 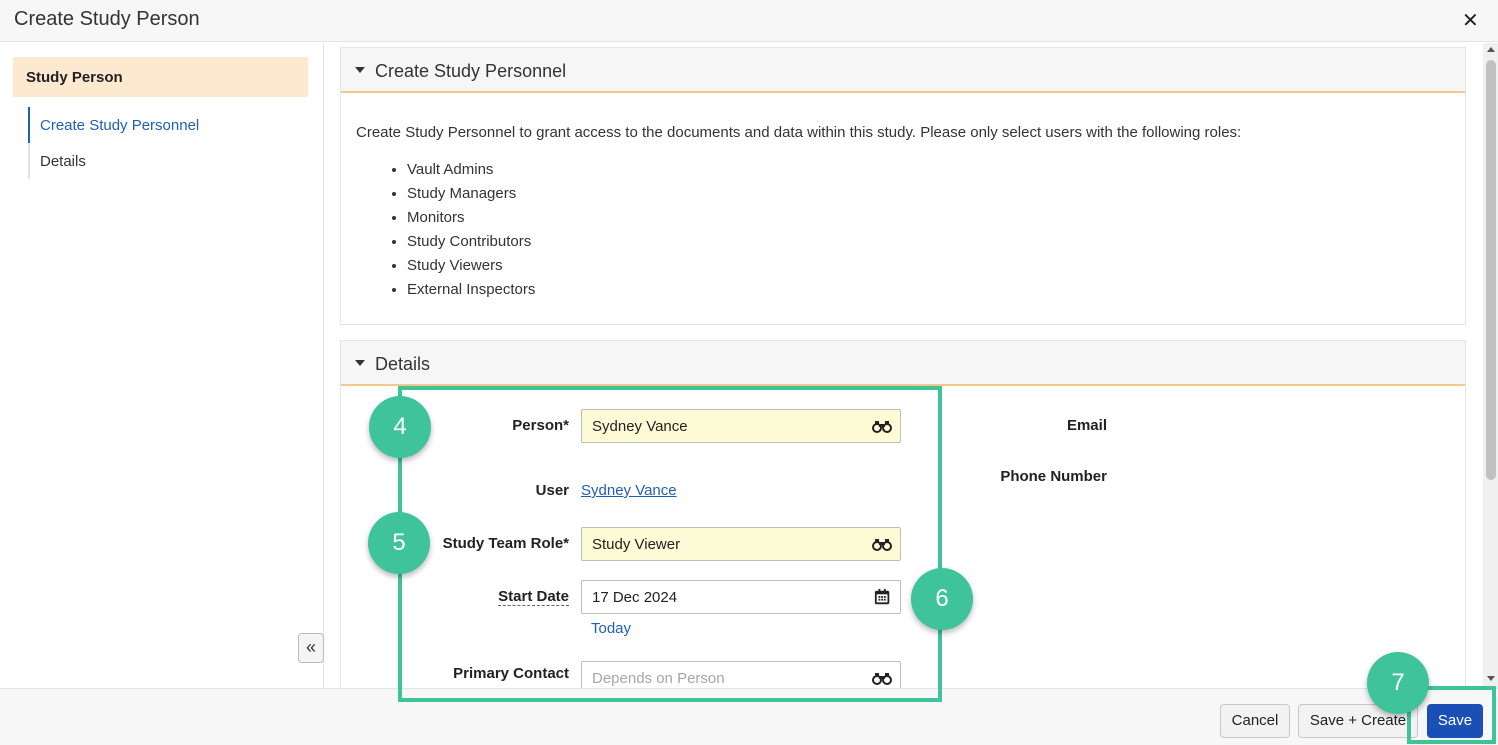 I want to click on user-label: User, so click(x=552, y=490).